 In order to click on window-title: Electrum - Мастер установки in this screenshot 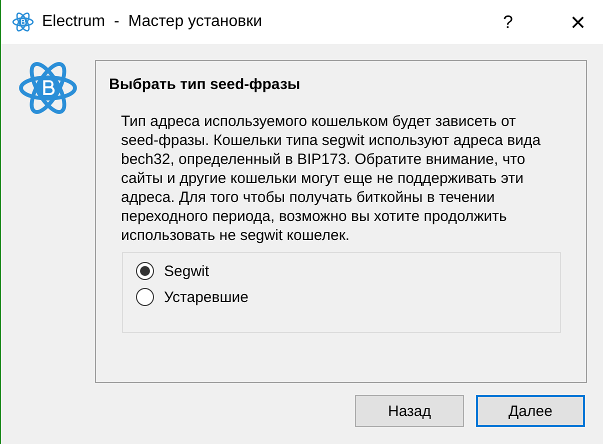, I will do `click(153, 22)`.